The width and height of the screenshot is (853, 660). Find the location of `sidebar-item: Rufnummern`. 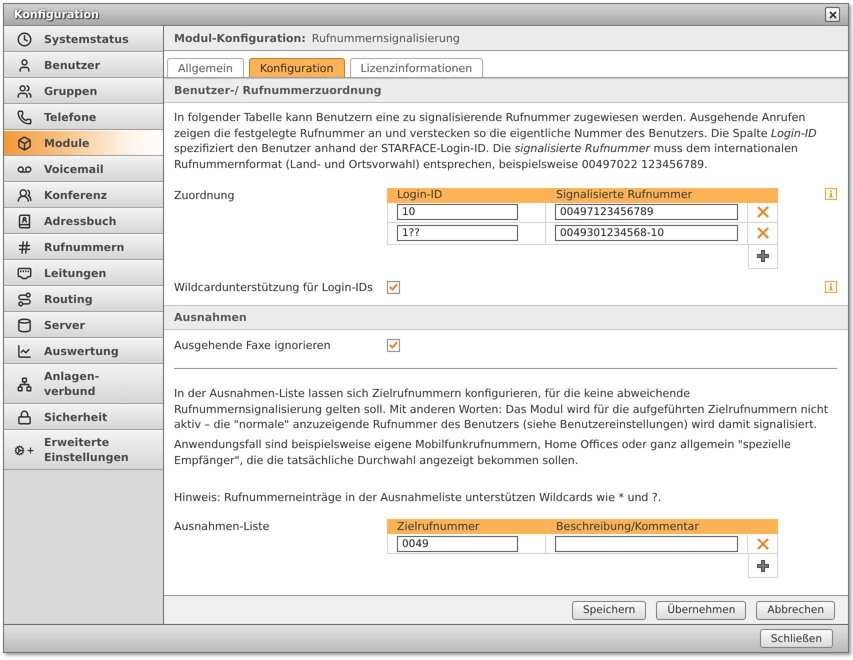

sidebar-item: Rufnummern is located at coordinates (83, 247).